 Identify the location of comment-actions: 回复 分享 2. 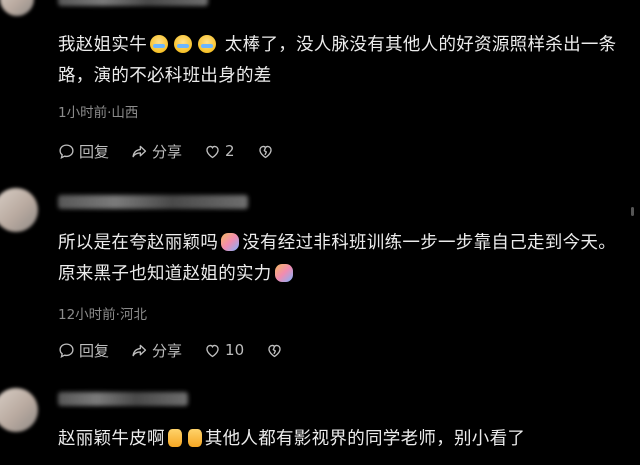
(179, 151).